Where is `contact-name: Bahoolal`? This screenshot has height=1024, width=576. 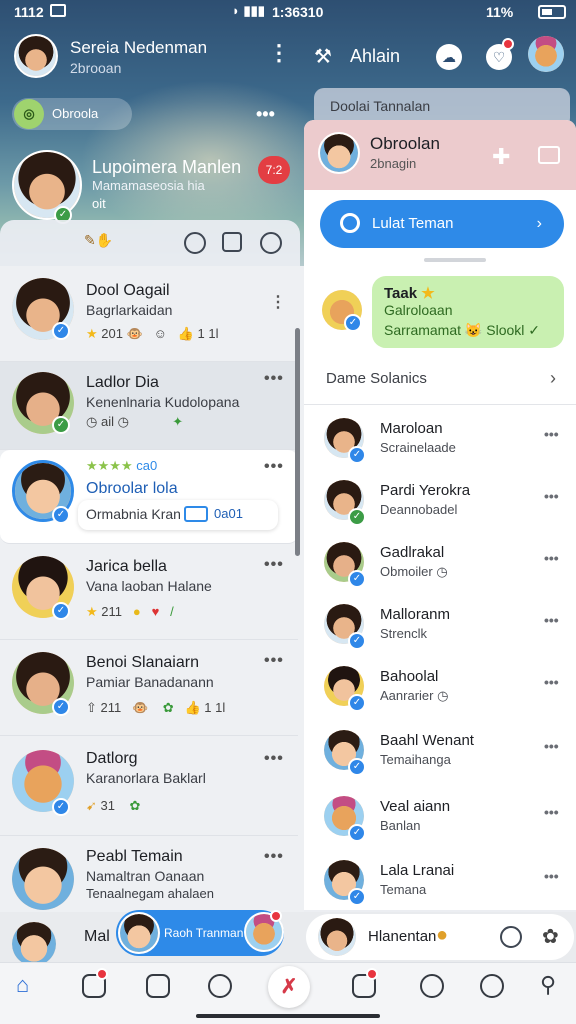
contact-name: Bahoolal is located at coordinates (409, 676).